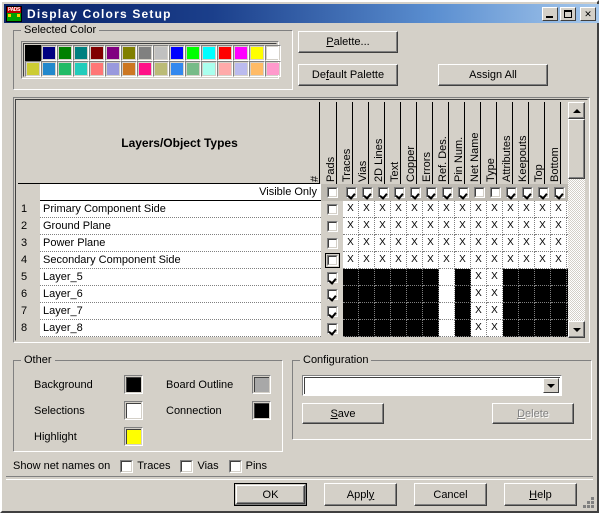 This screenshot has width=599, height=513. What do you see at coordinates (432, 385) in the screenshot?
I see `configuration-combobox` at bounding box center [432, 385].